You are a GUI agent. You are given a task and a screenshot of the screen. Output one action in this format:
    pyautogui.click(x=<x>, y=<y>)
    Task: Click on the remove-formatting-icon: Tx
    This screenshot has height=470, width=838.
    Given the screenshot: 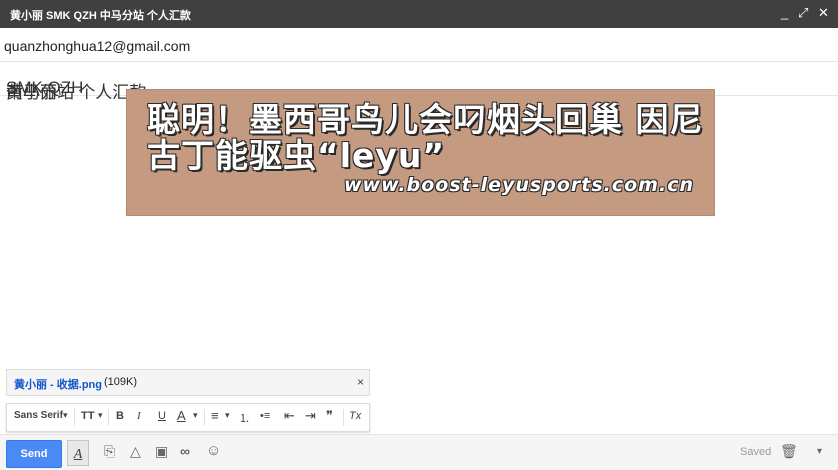 What is the action you would take?
    pyautogui.click(x=355, y=416)
    